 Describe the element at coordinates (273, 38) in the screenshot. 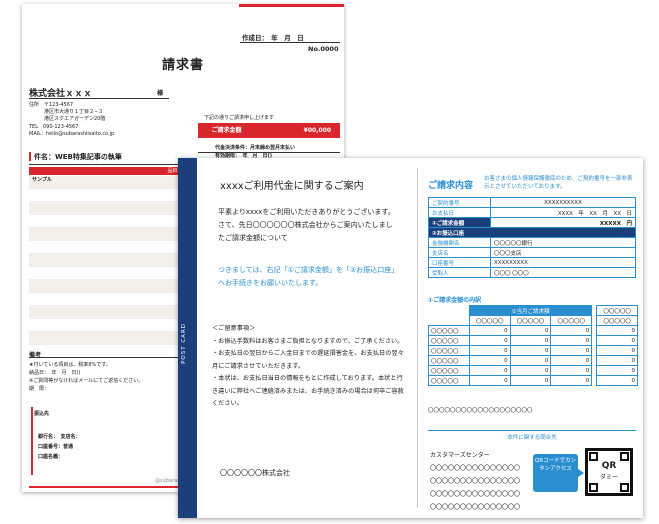

I see `creation-date: 作成日： 年 月 日` at that location.